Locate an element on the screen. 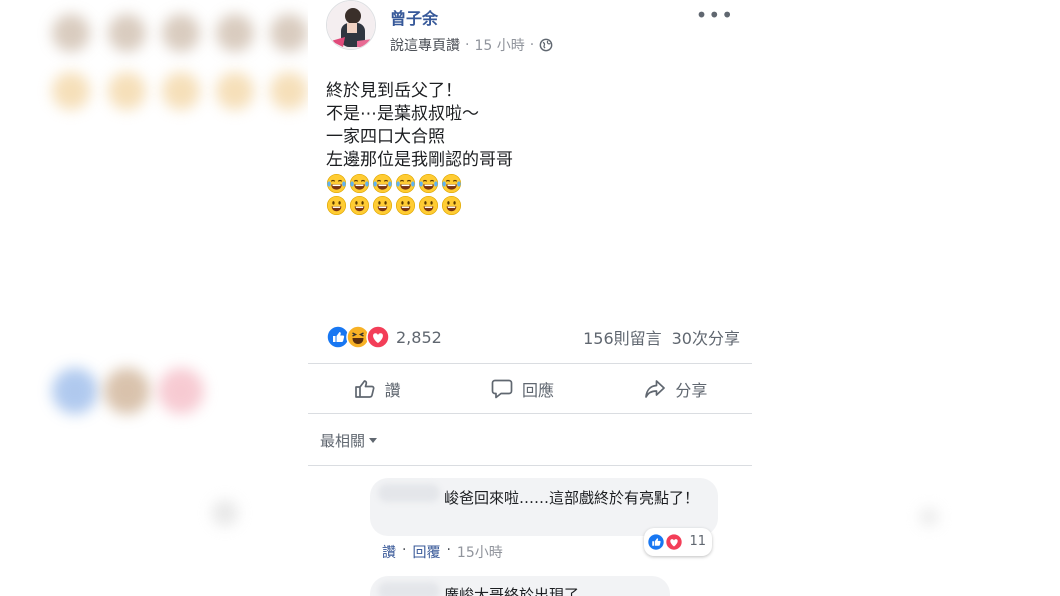  share-label: 分享 is located at coordinates (691, 390).